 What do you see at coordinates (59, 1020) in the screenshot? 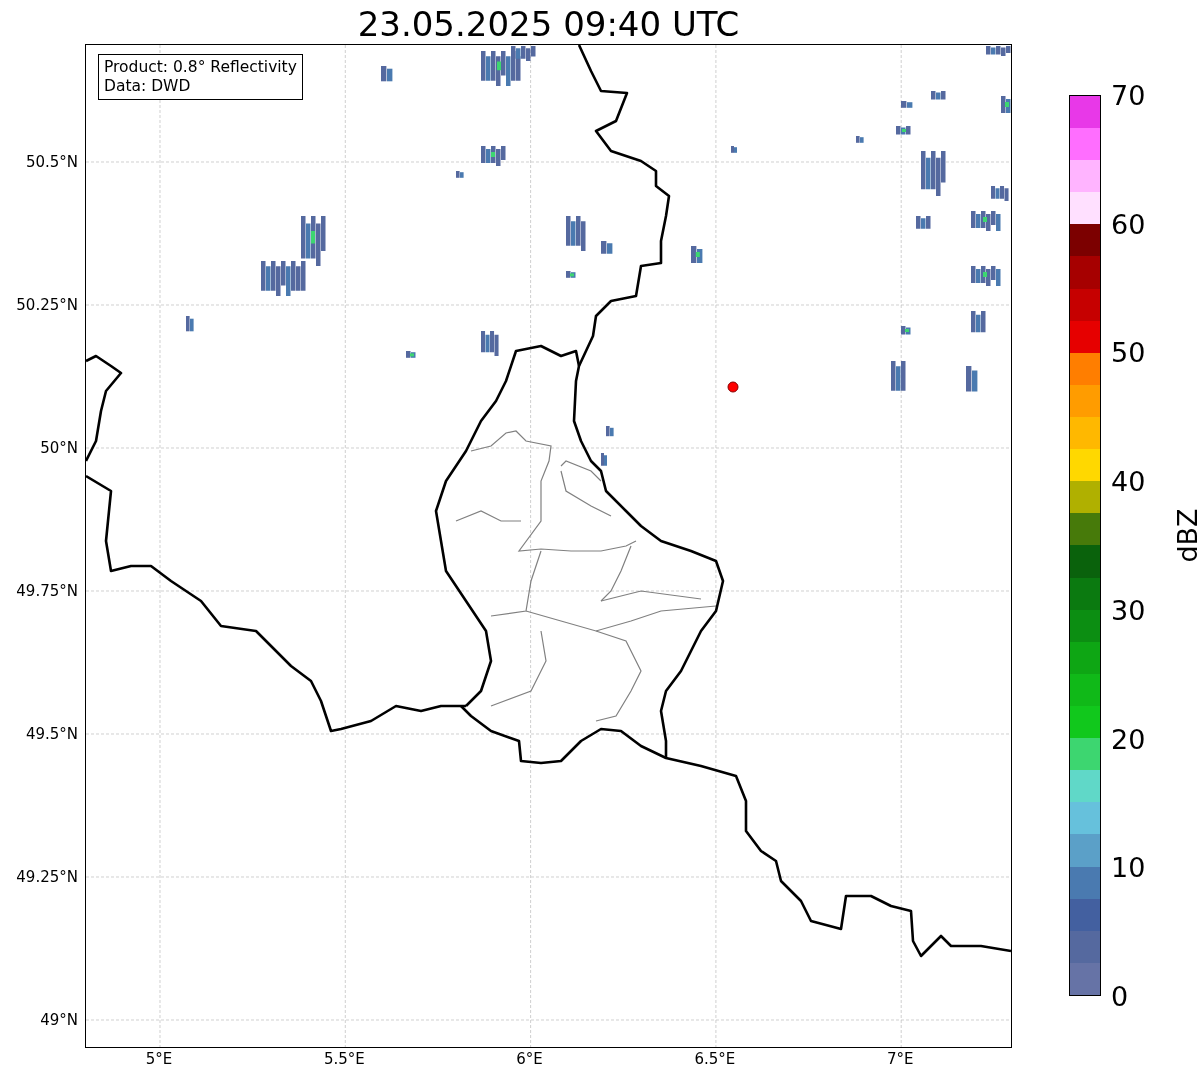
I see `latitude-label: 49°N` at bounding box center [59, 1020].